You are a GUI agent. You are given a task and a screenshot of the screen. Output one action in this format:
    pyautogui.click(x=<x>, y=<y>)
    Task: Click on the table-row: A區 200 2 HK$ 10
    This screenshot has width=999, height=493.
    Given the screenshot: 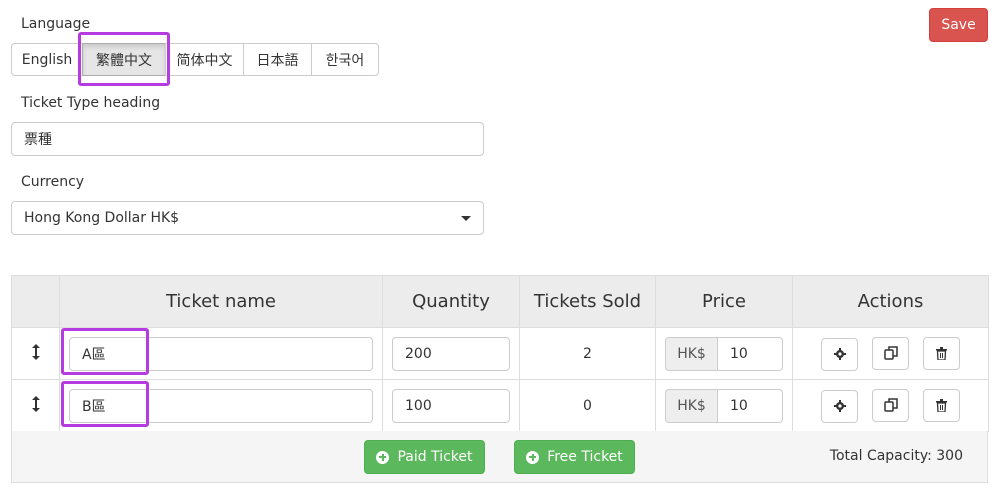 What is the action you would take?
    pyautogui.click(x=500, y=353)
    